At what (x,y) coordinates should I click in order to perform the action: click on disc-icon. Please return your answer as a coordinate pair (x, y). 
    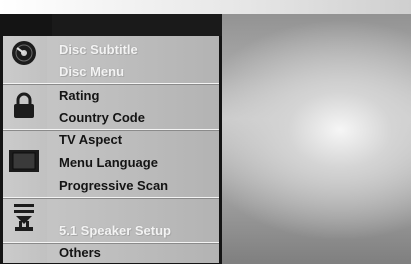
    Looking at the image, I should click on (24, 53).